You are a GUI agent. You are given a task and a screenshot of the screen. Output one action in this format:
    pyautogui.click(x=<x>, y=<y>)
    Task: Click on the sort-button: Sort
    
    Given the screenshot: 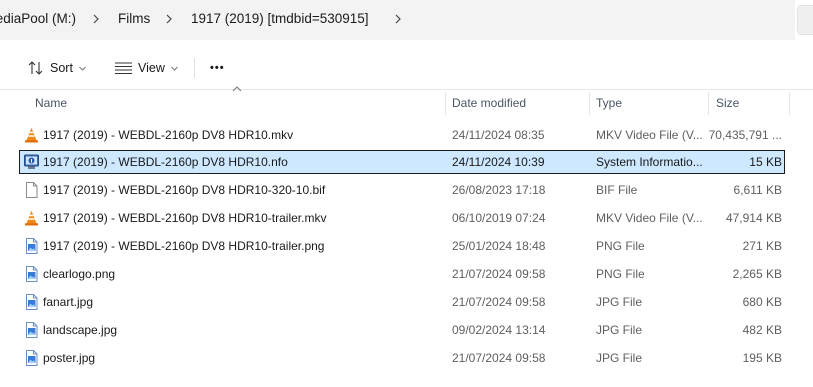 What is the action you would take?
    pyautogui.click(x=57, y=68)
    